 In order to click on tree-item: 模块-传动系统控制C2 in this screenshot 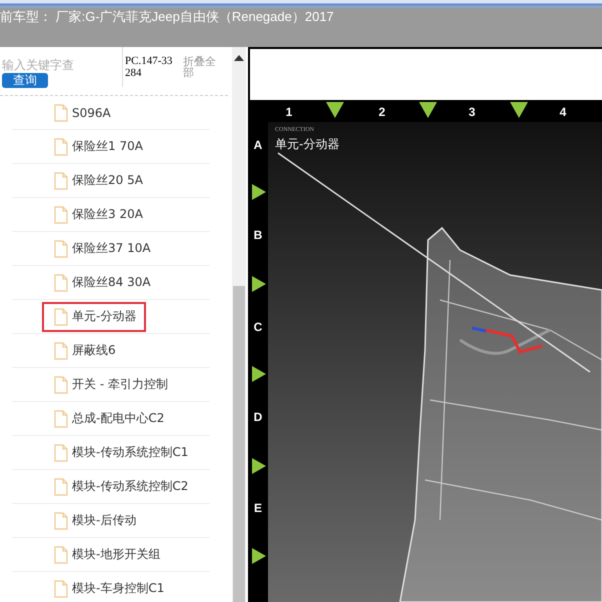, I will do `click(120, 487)`.